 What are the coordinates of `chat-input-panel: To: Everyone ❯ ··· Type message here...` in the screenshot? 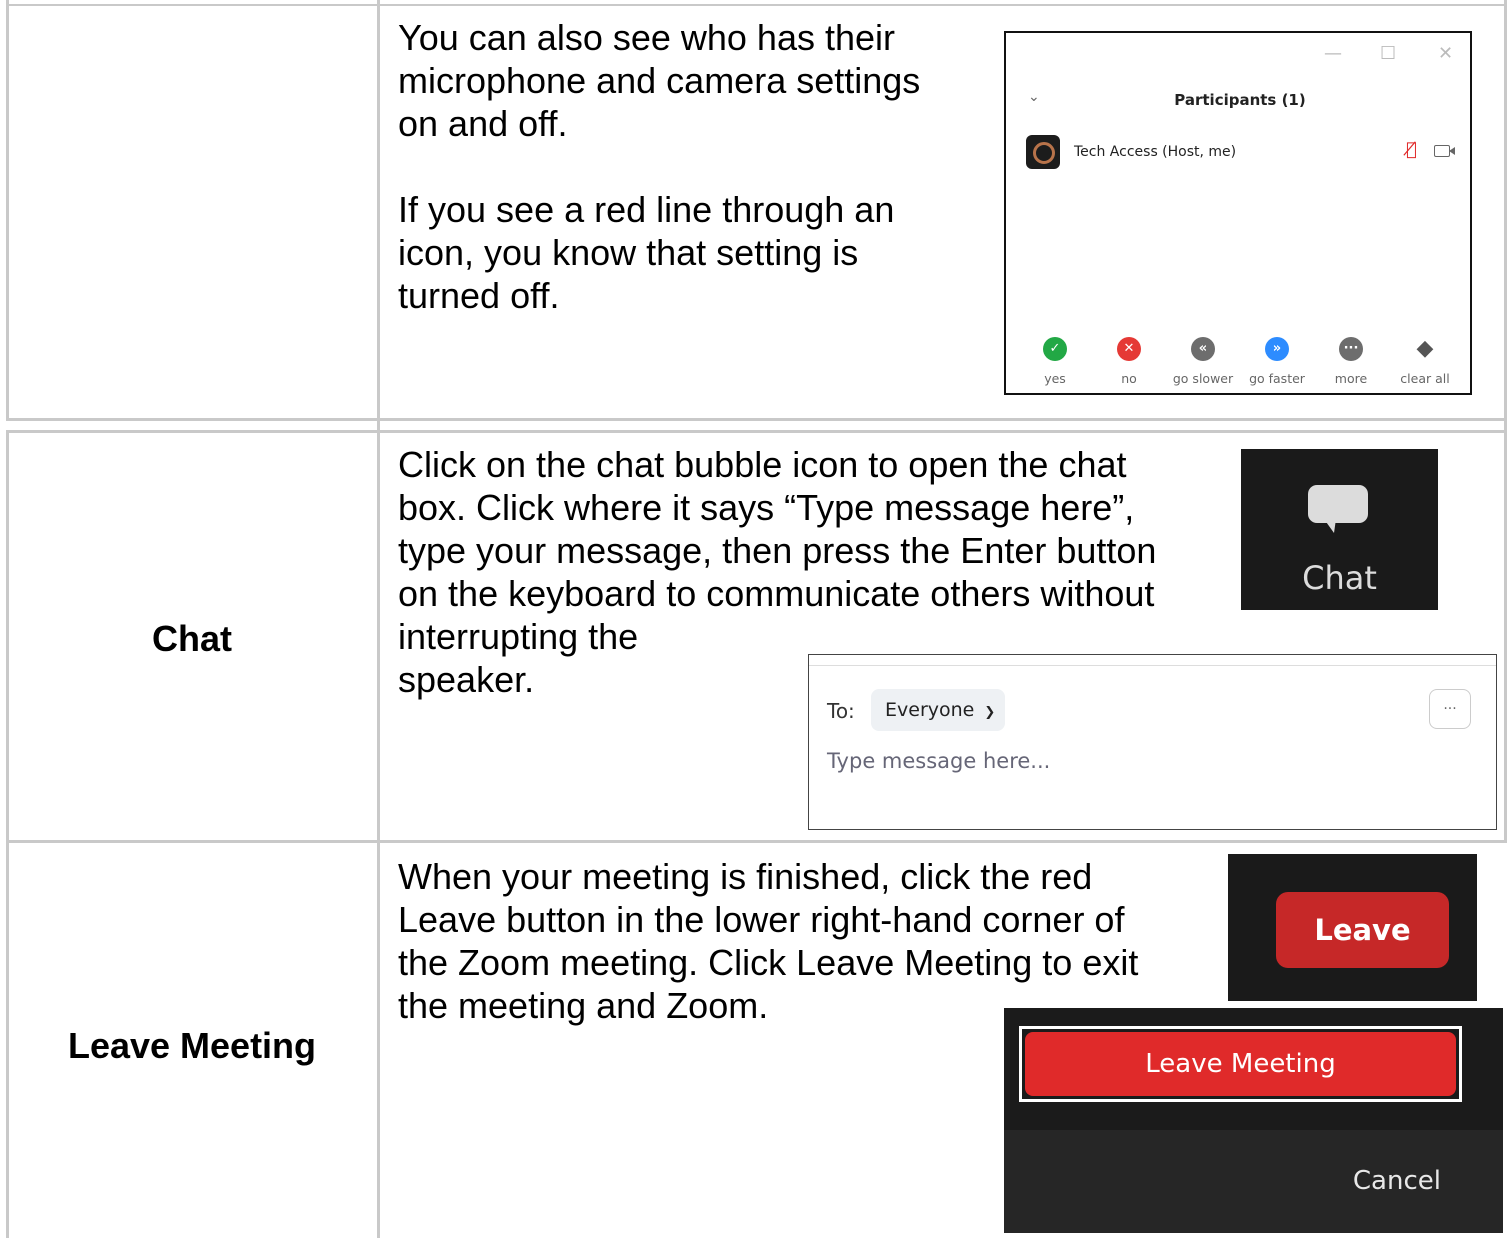 It's located at (1152, 742).